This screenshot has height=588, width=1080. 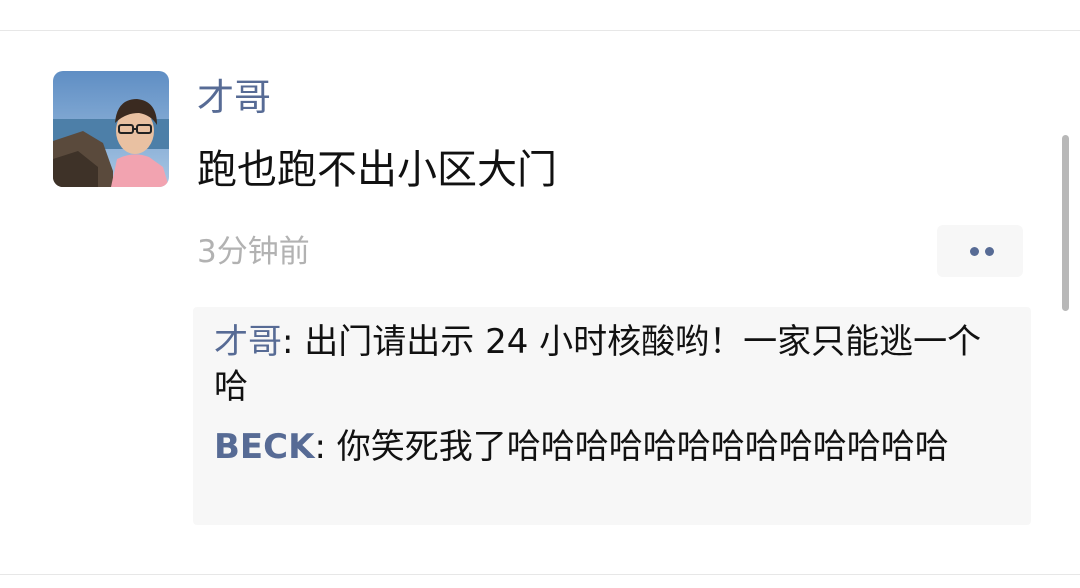 I want to click on comment-author: 才哥, so click(x=248, y=342).